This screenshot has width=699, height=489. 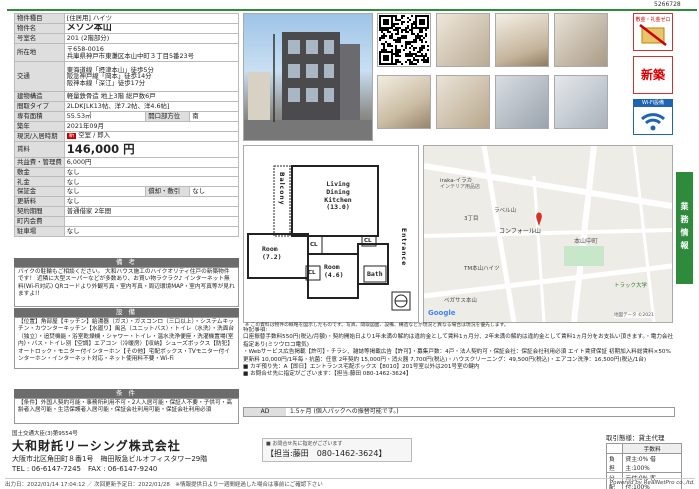 What do you see at coordinates (652, 483) in the screenshot?
I see `footer-right: Powered by RealNetPro co.,ltd.` at bounding box center [652, 483].